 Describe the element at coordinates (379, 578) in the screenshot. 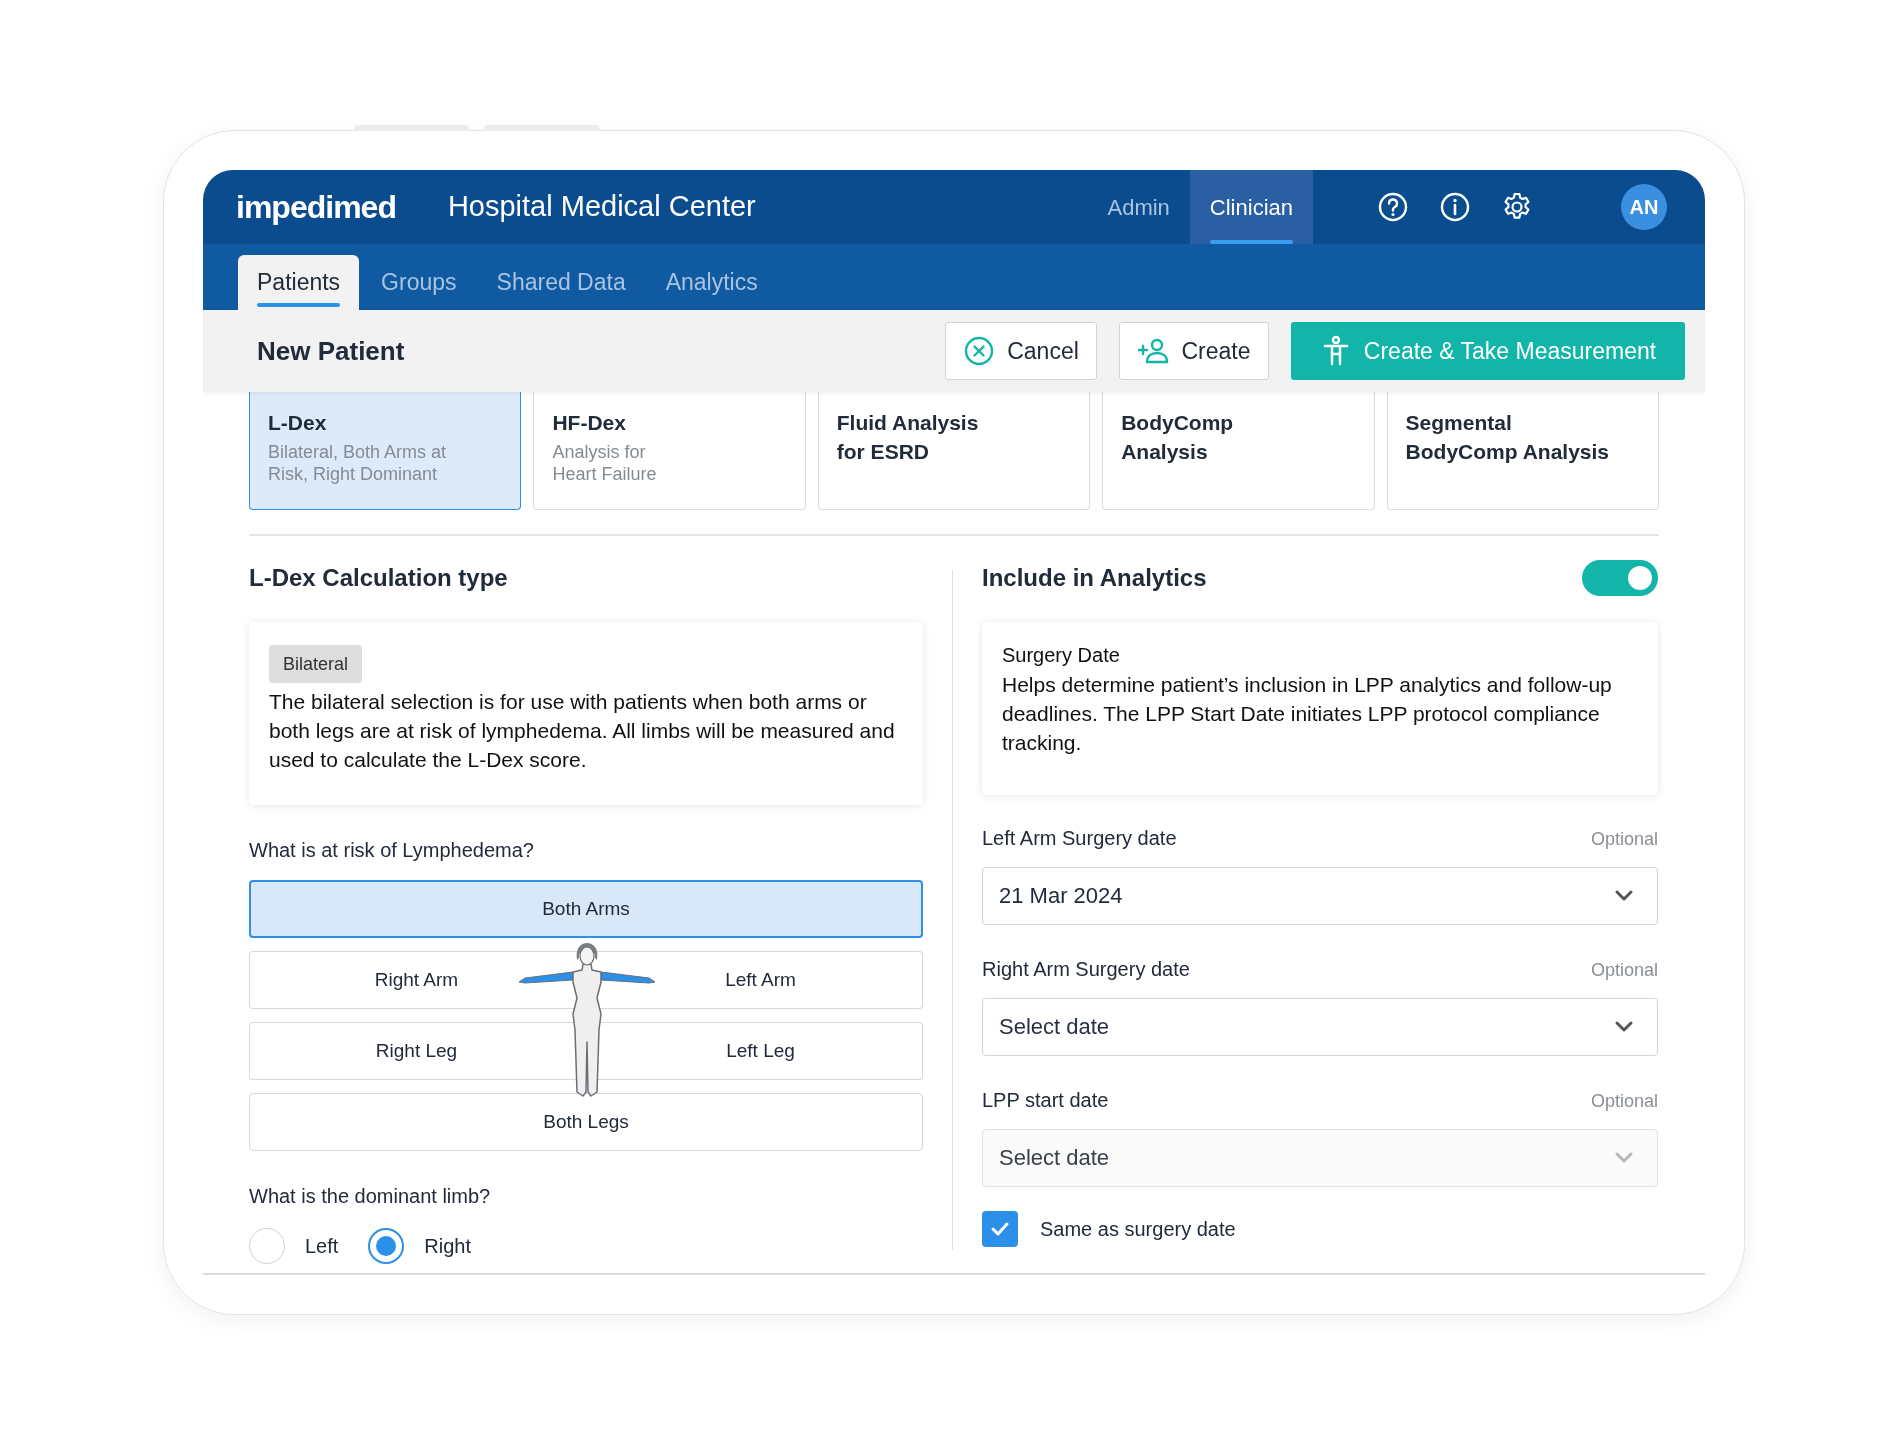

I see `section-heading: L-Dex Calculation type` at that location.